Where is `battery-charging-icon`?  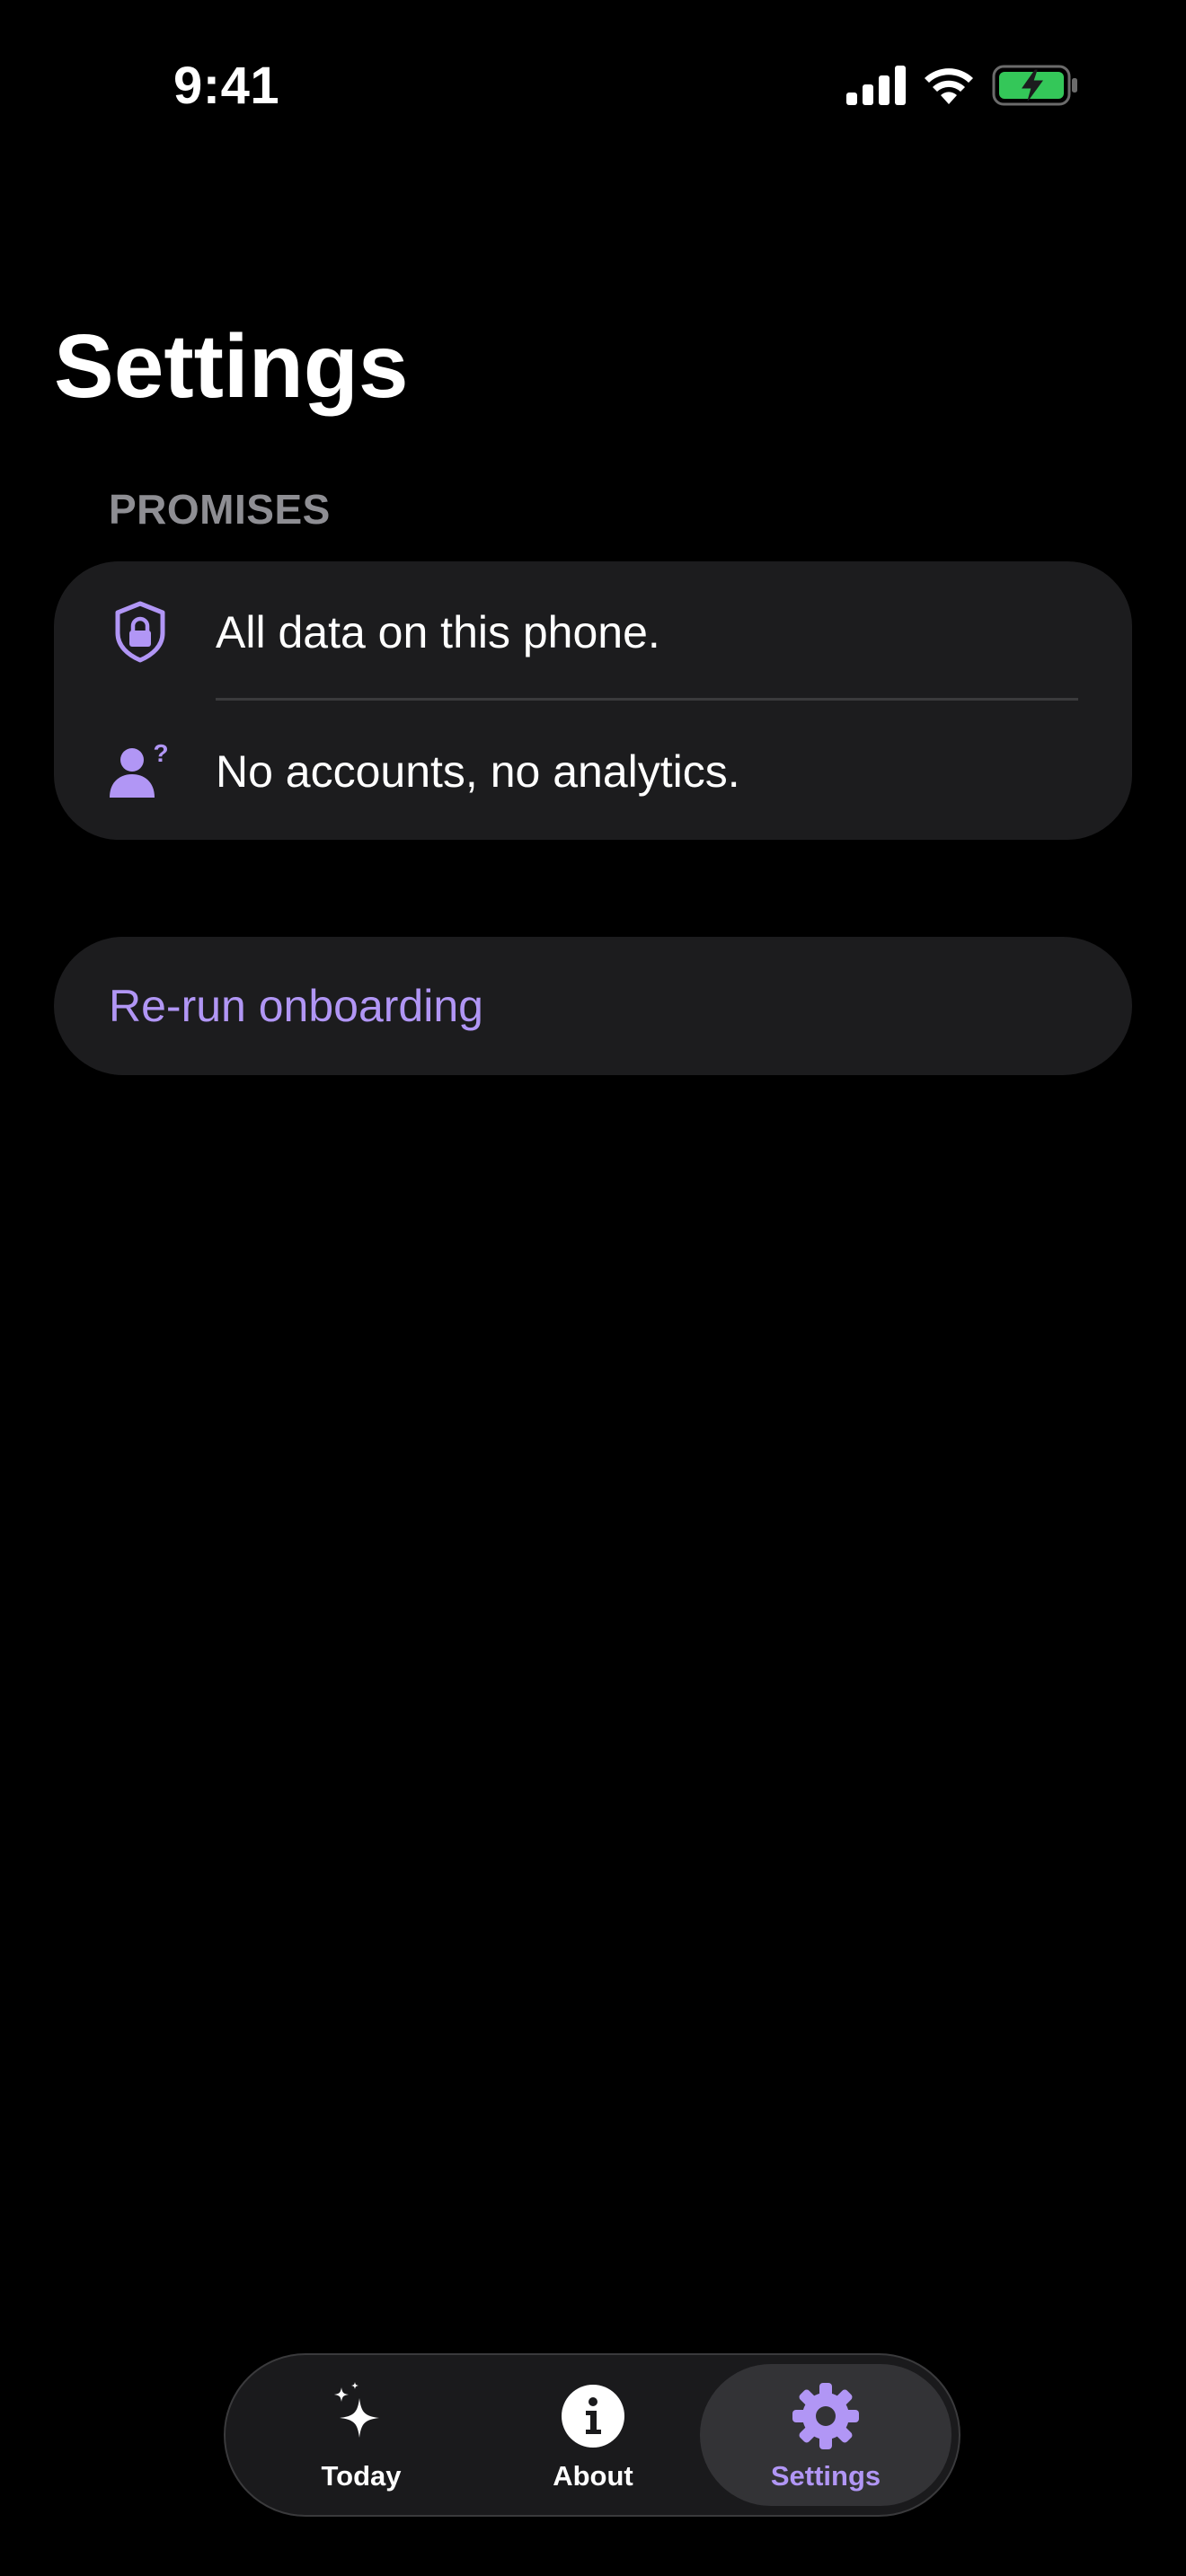 battery-charging-icon is located at coordinates (1035, 85).